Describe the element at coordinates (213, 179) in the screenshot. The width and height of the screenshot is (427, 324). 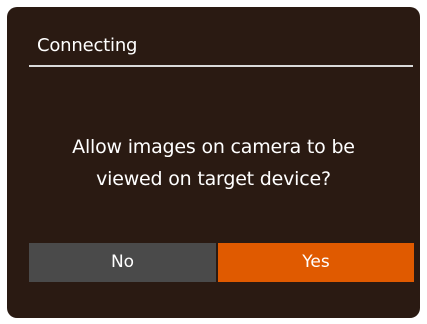
I see `message-line-2: viewed on target device?` at that location.